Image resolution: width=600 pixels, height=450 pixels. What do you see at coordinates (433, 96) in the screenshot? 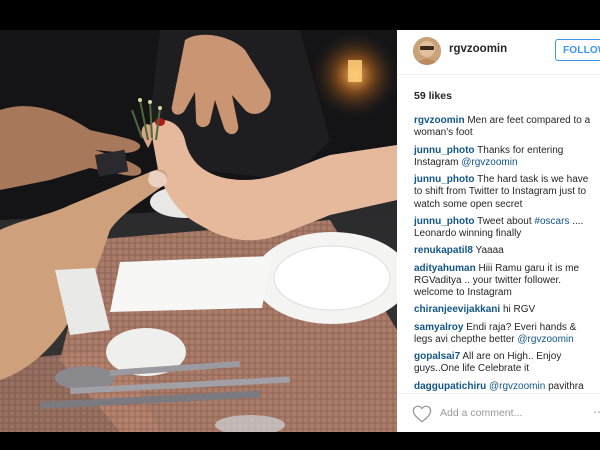
I see `likes-count: 59 likes` at bounding box center [433, 96].